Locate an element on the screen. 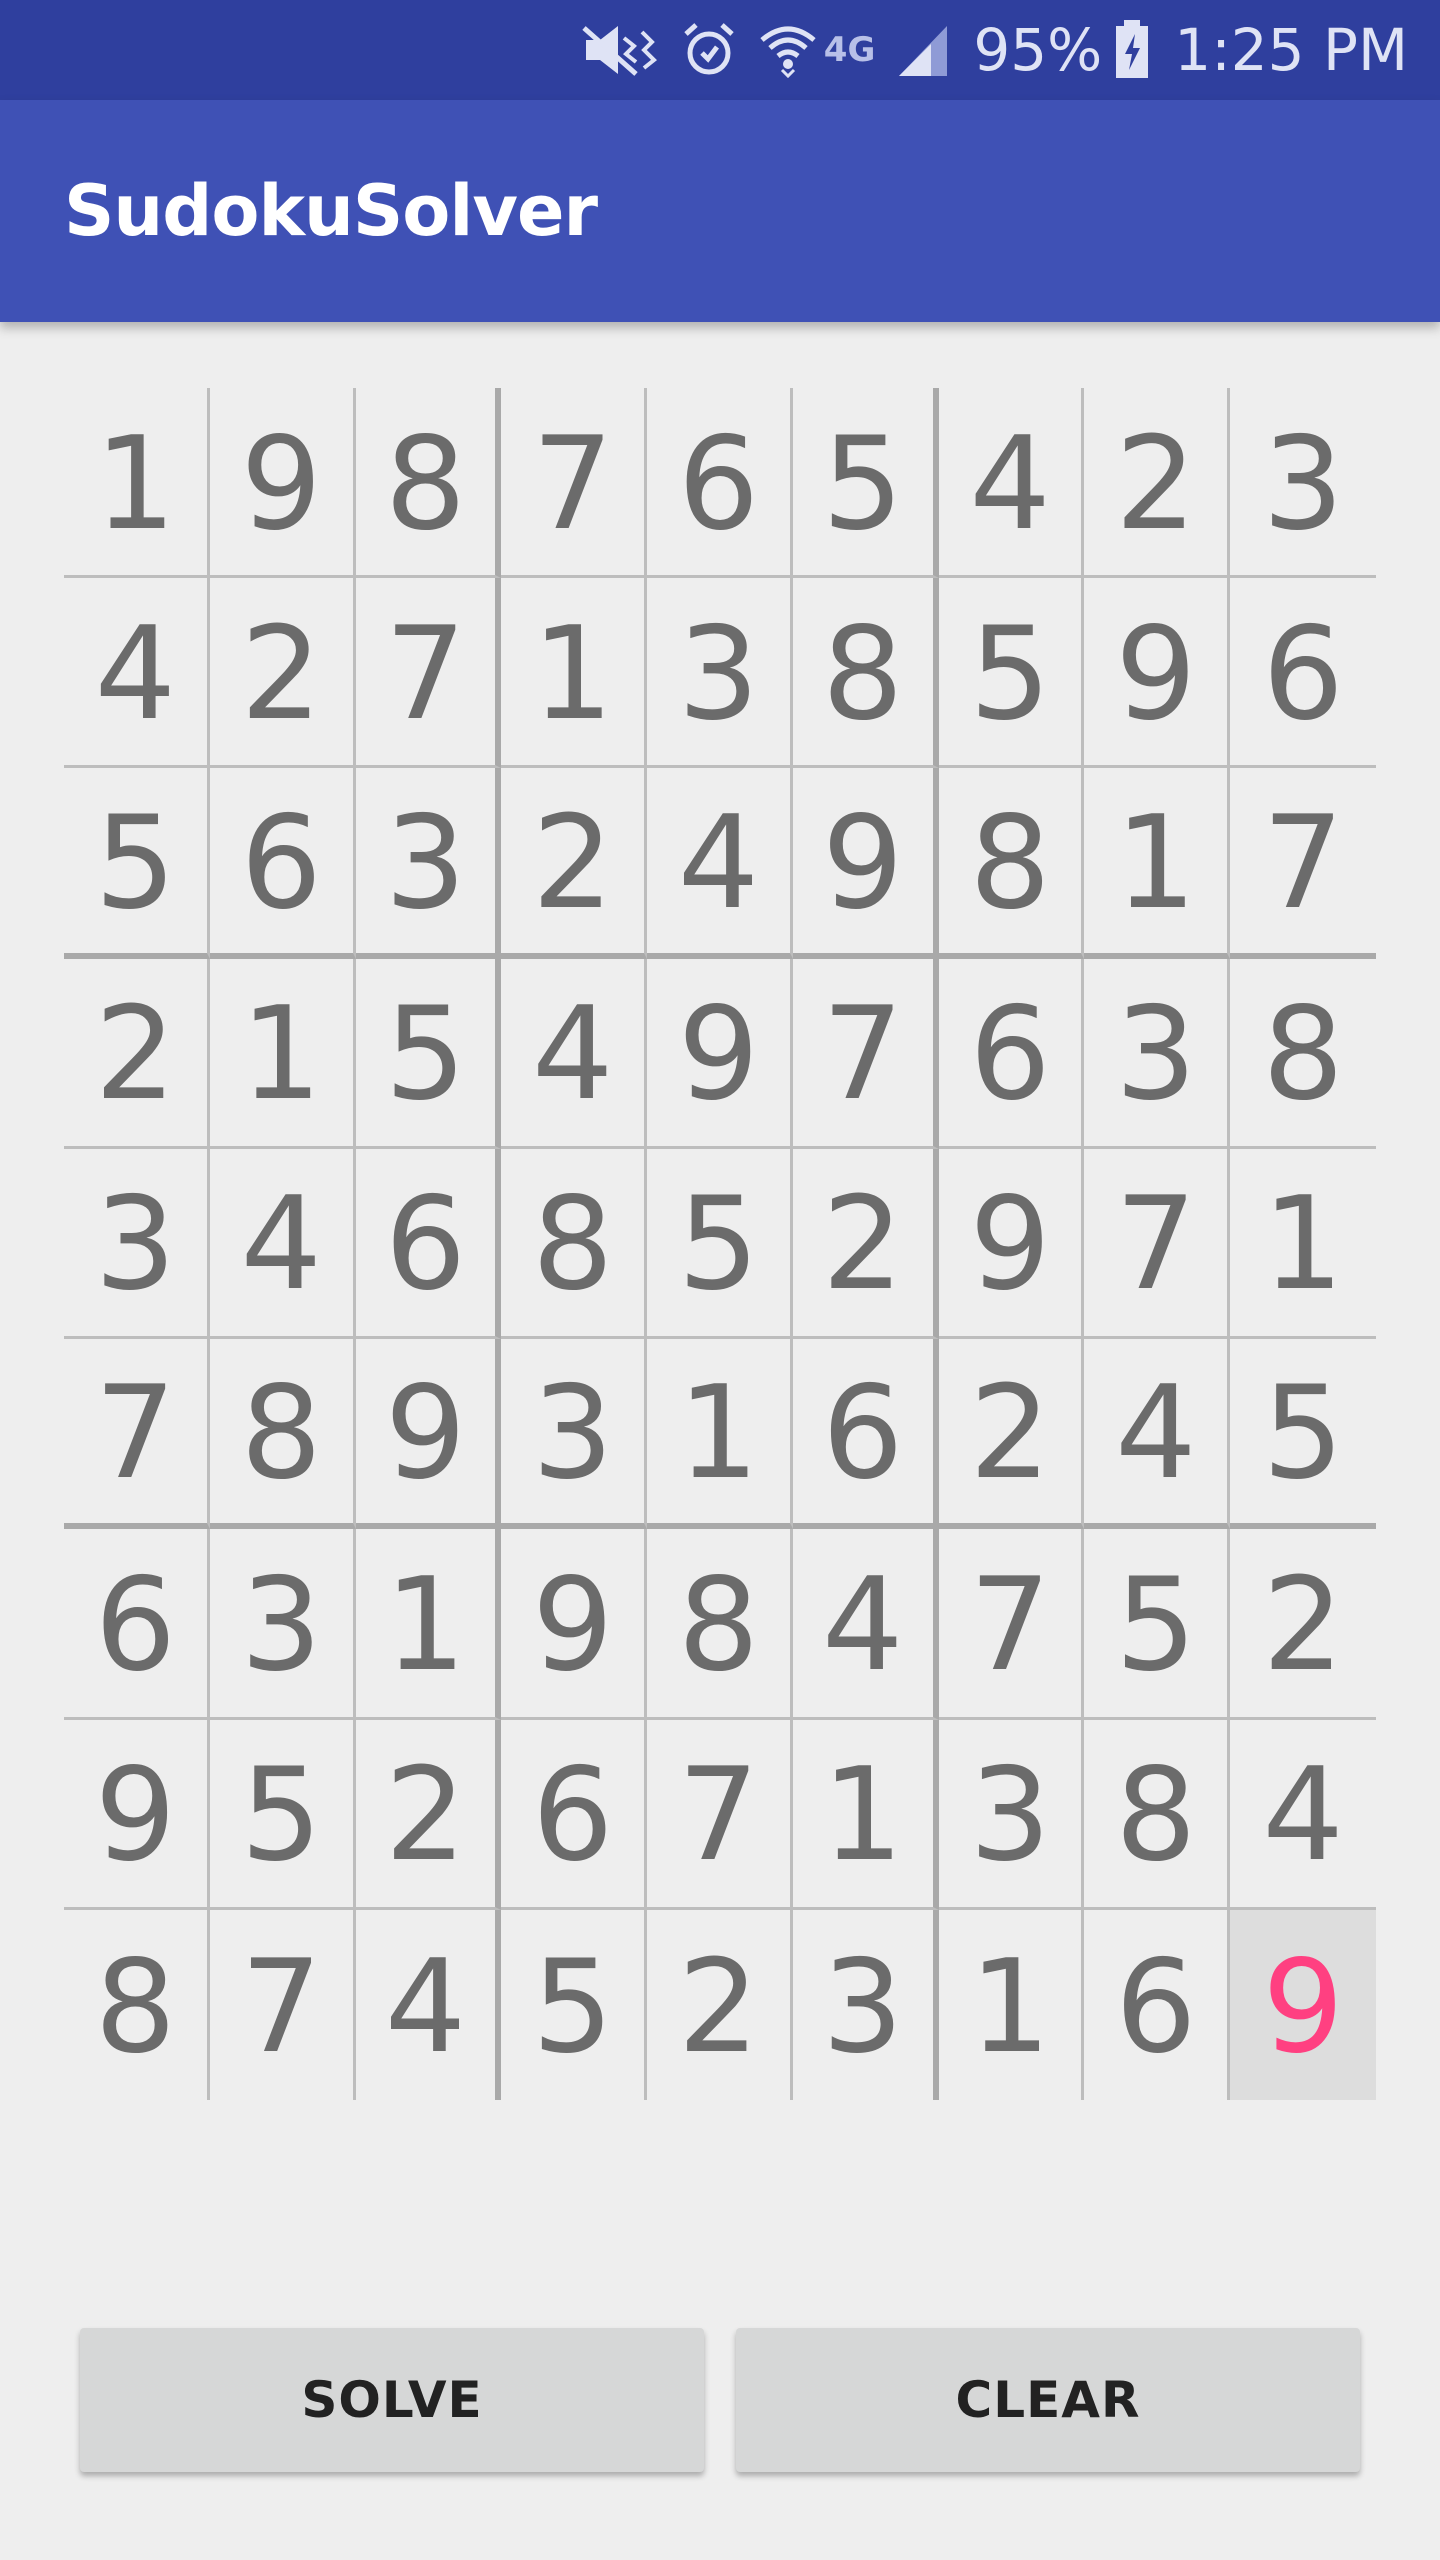  sudoku-cell-r1-c9: 3 is located at coordinates (1303, 483).